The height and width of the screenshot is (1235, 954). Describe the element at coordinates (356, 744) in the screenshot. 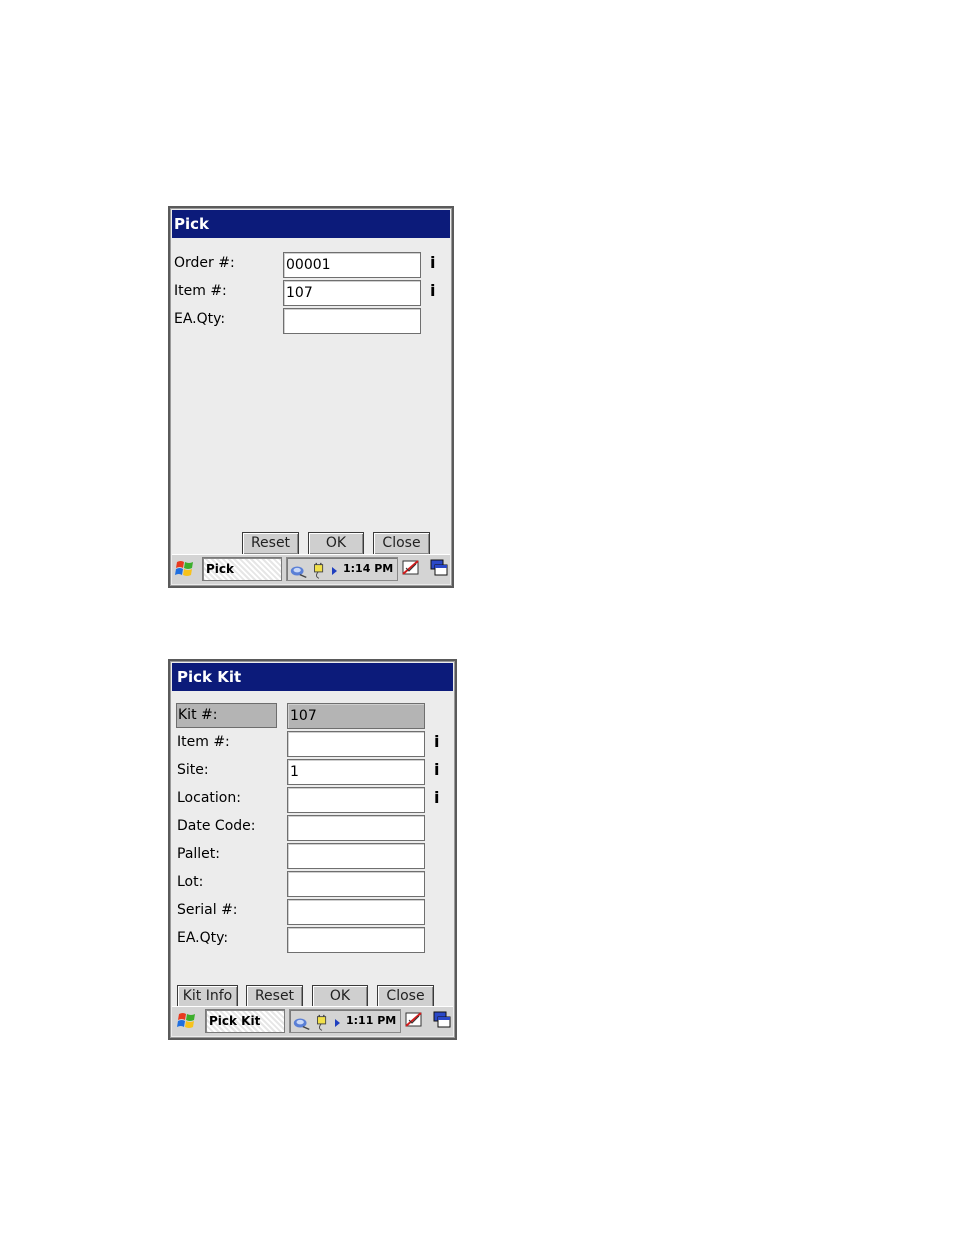

I see `item-field` at that location.